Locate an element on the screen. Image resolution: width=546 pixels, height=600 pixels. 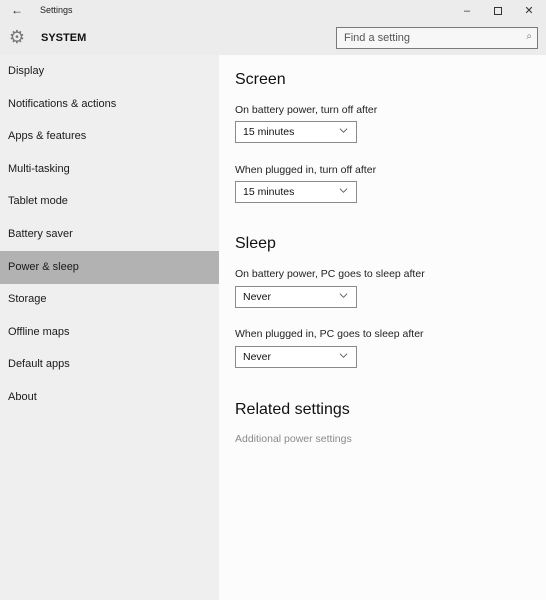
sleep-battery-label: On battery power, PC goes to sleep after is located at coordinates (330, 274).